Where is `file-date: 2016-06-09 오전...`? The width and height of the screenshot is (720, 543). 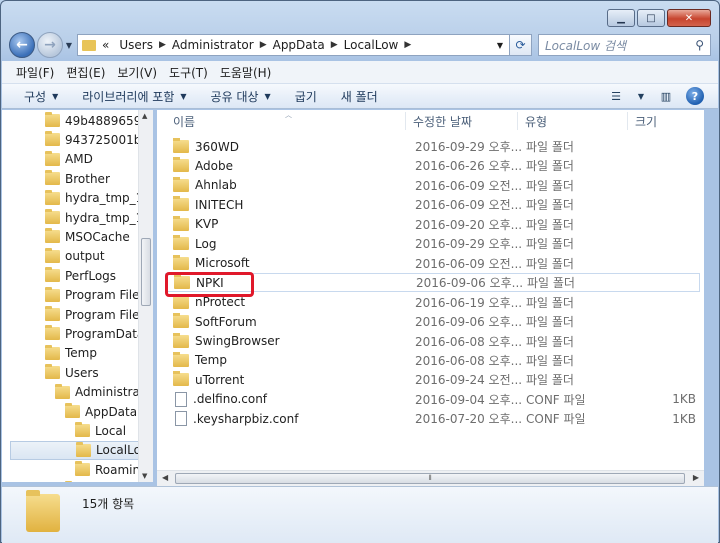
file-date: 2016-06-09 오전... is located at coordinates (469, 205).